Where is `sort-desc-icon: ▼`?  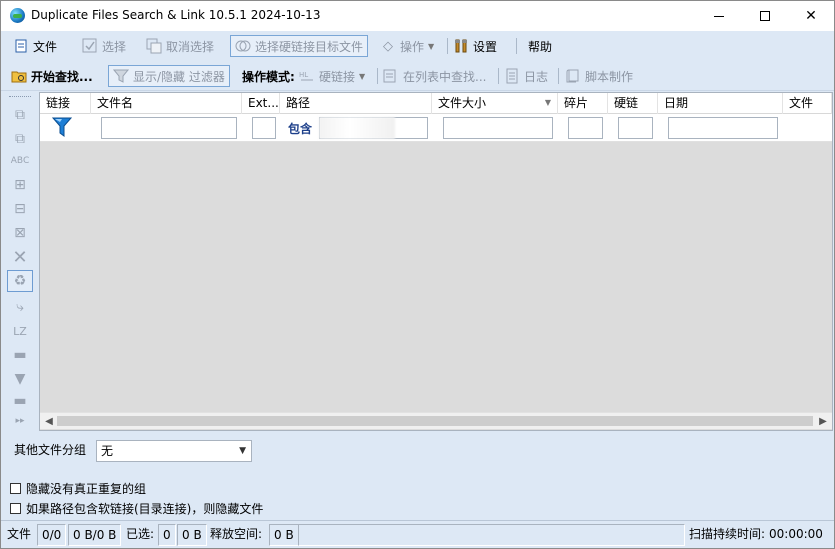 sort-desc-icon: ▼ is located at coordinates (547, 102).